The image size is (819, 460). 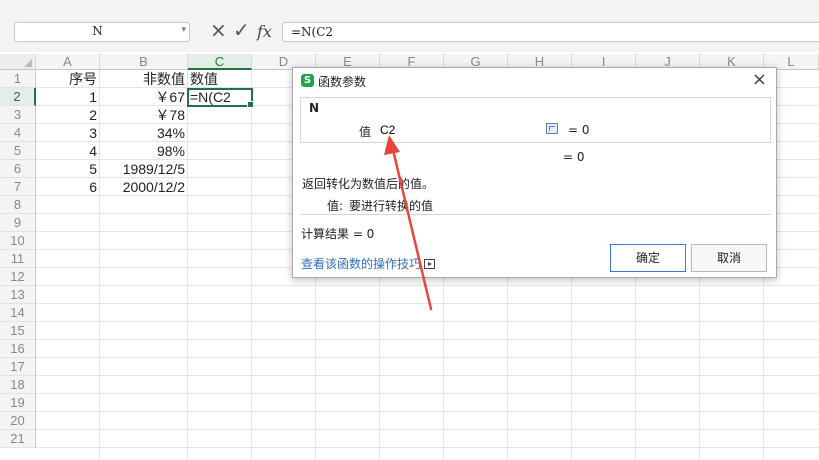 What do you see at coordinates (144, 133) in the screenshot?
I see `cell-b4: 34%` at bounding box center [144, 133].